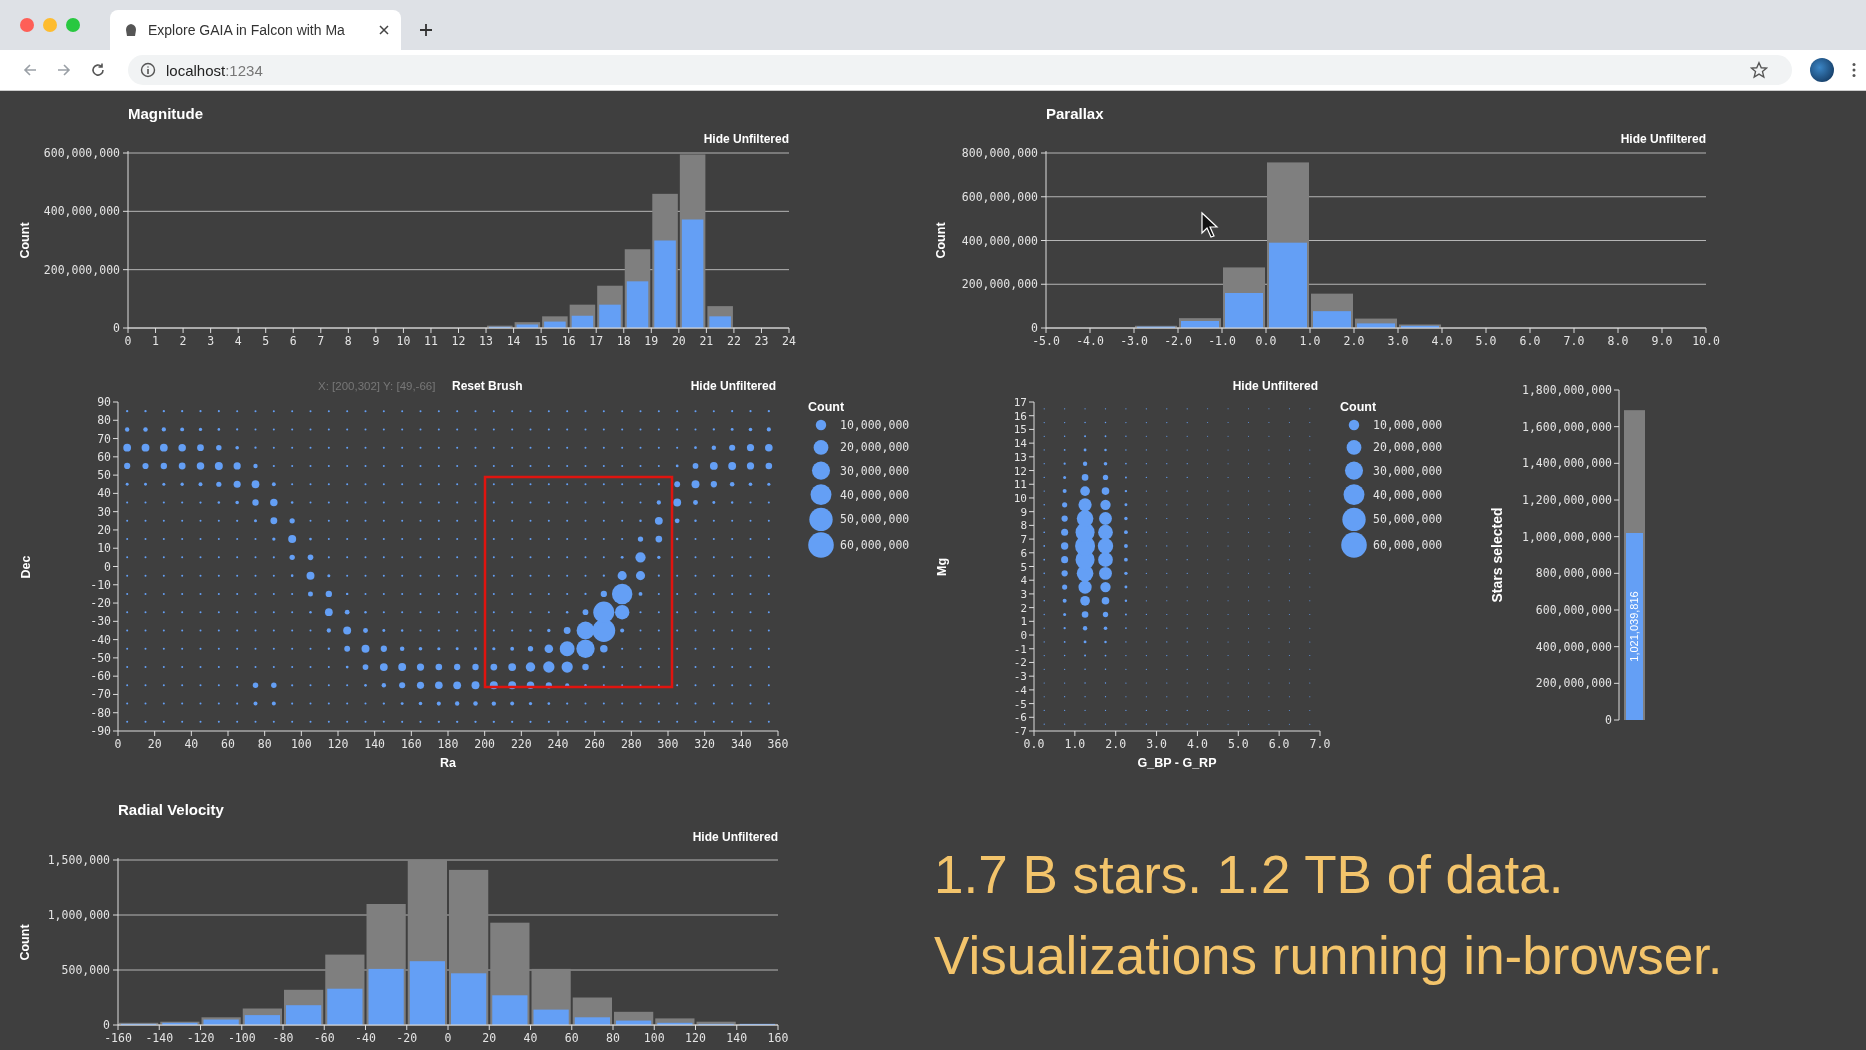 The image size is (1866, 1050). Describe the element at coordinates (1408, 470) in the screenshot. I see `legend-label: 30,000,000` at that location.